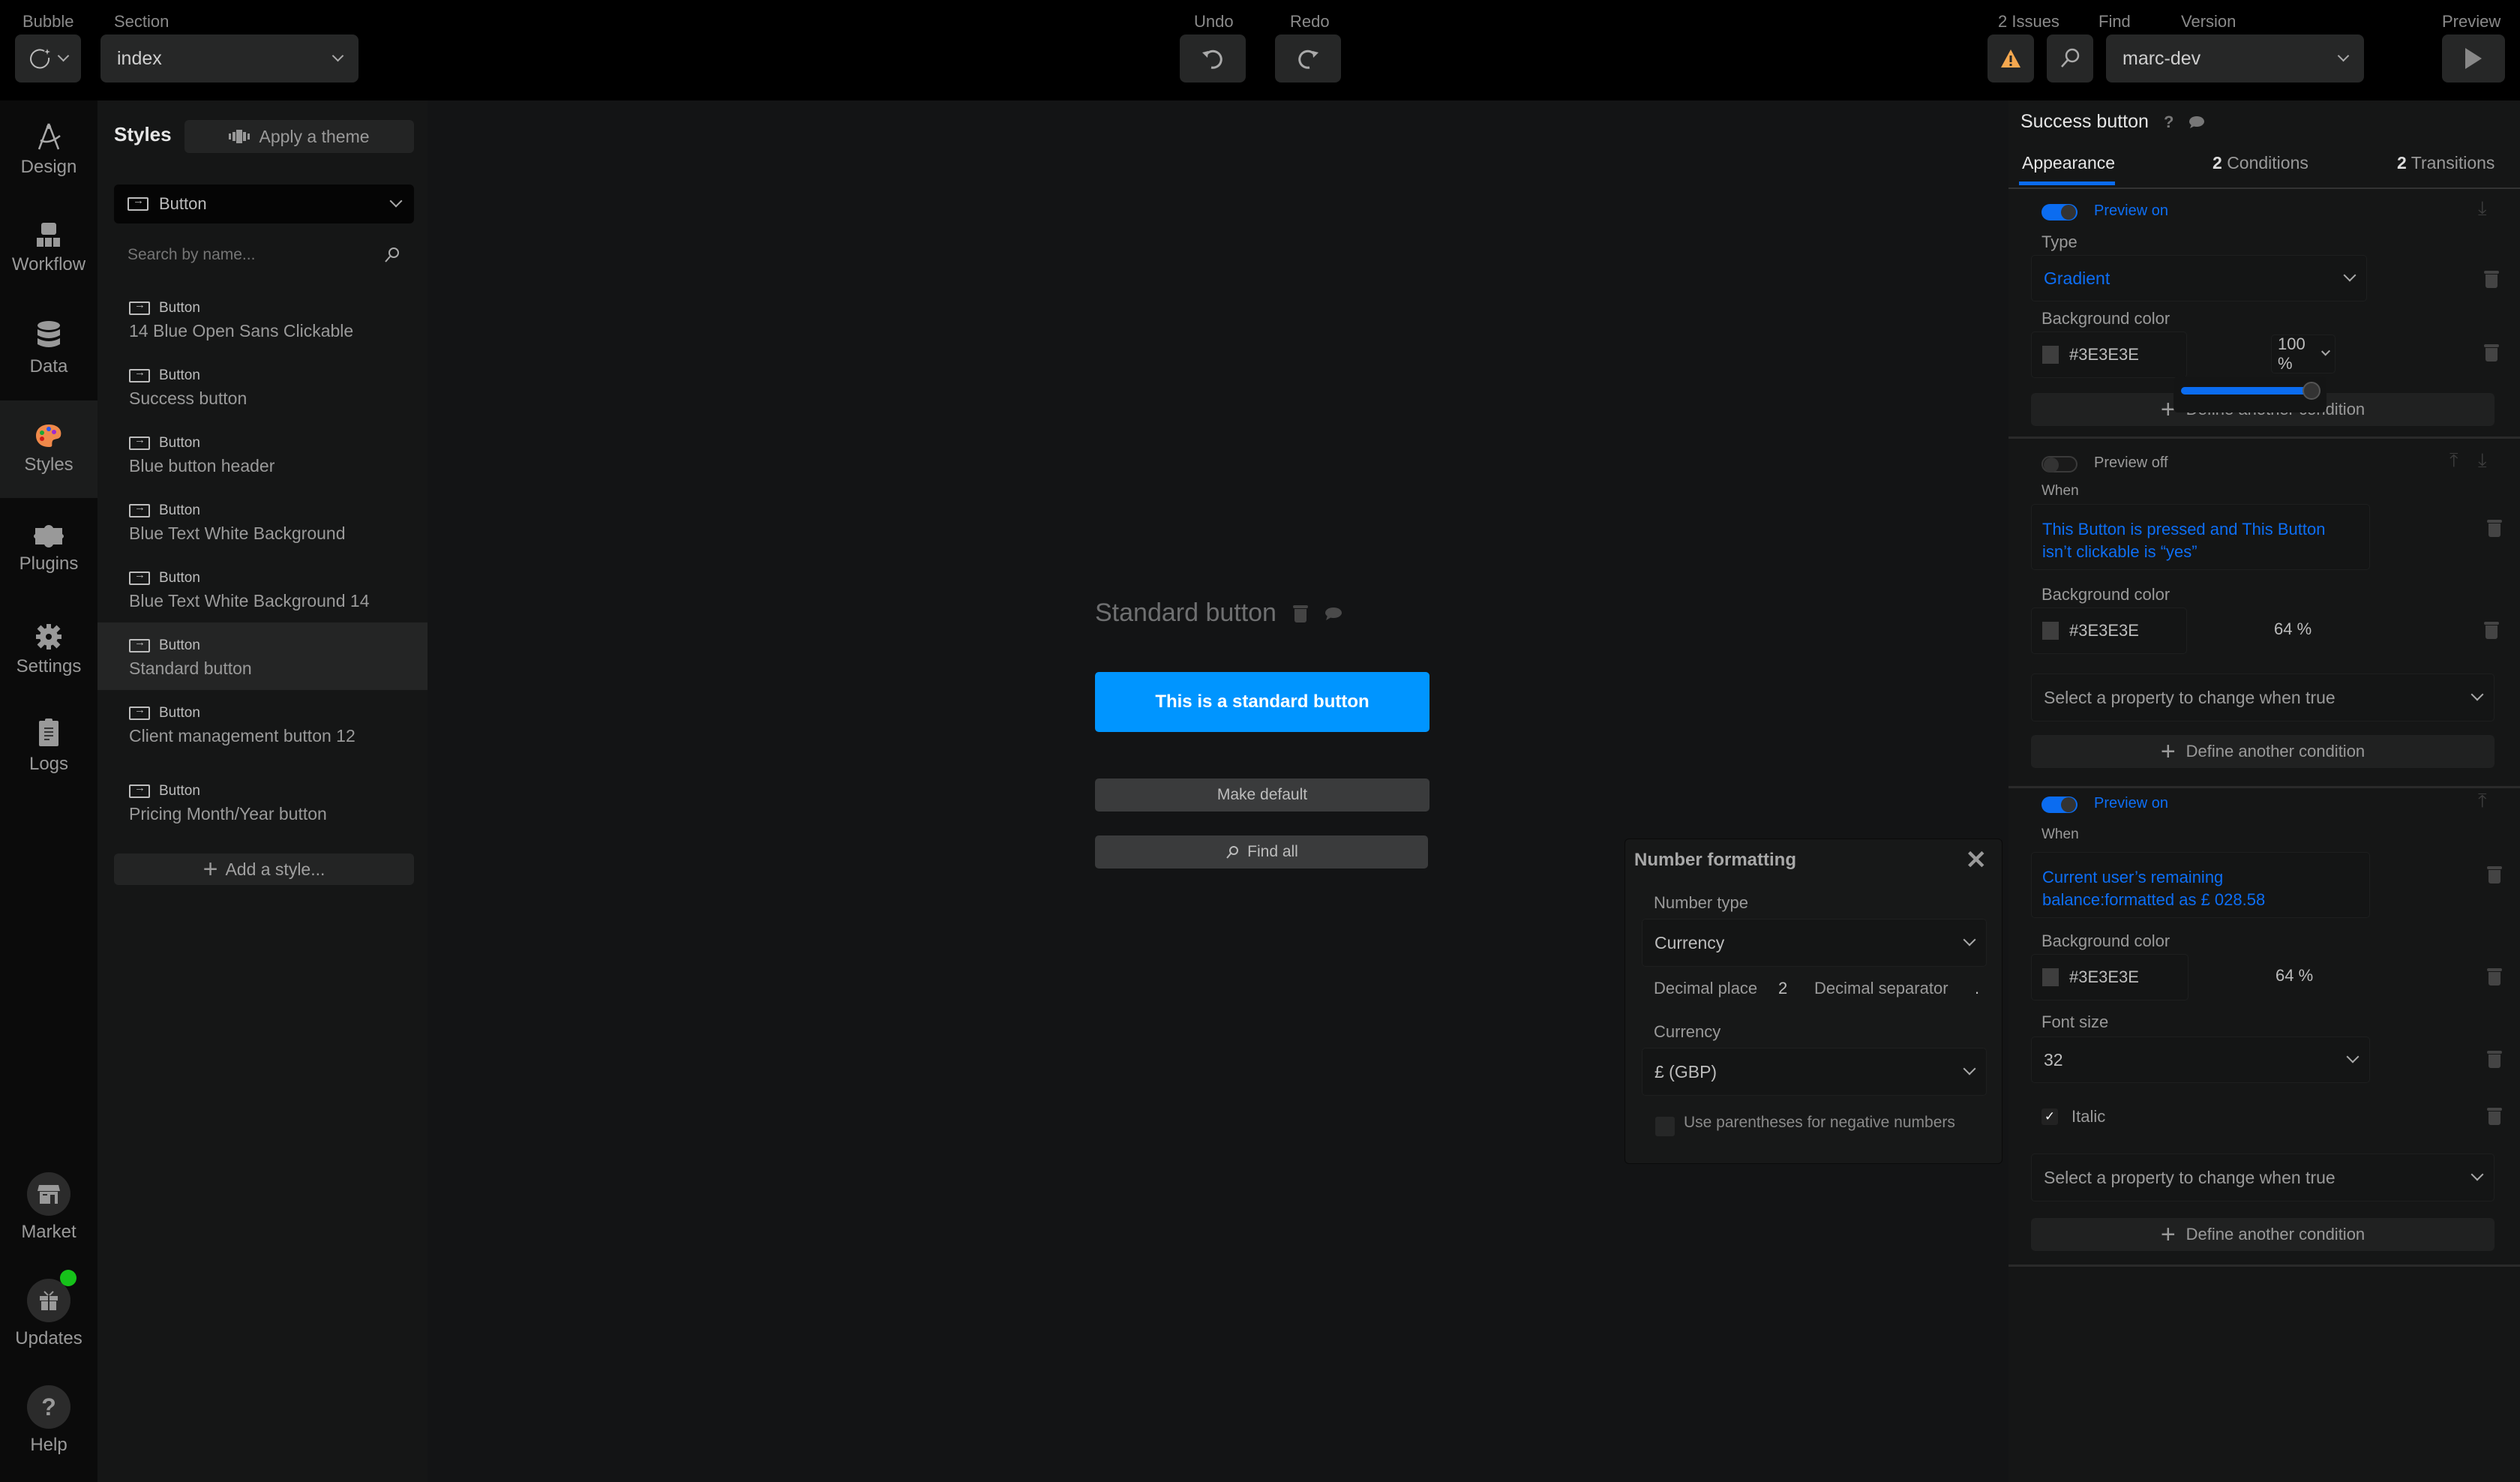 The width and height of the screenshot is (2520, 1482). Describe the element at coordinates (49, 1420) in the screenshot. I see `nav-help: ? Help` at that location.